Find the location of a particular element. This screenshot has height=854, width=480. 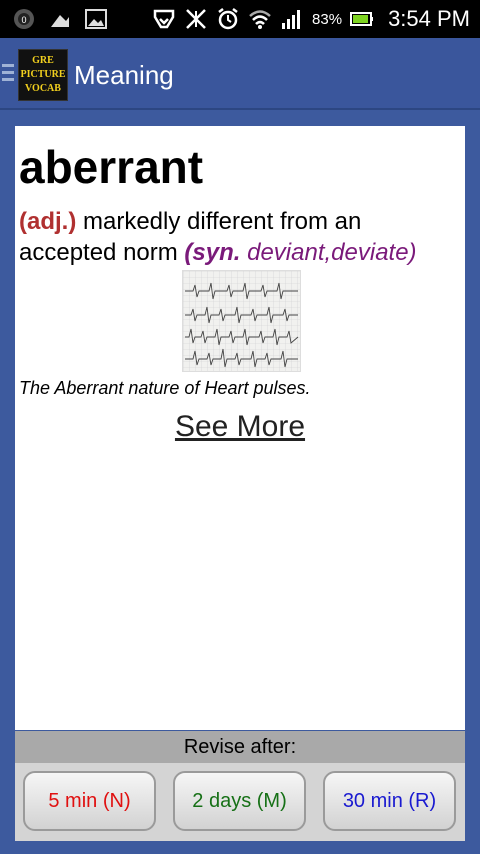

image-icon is located at coordinates (96, 19).